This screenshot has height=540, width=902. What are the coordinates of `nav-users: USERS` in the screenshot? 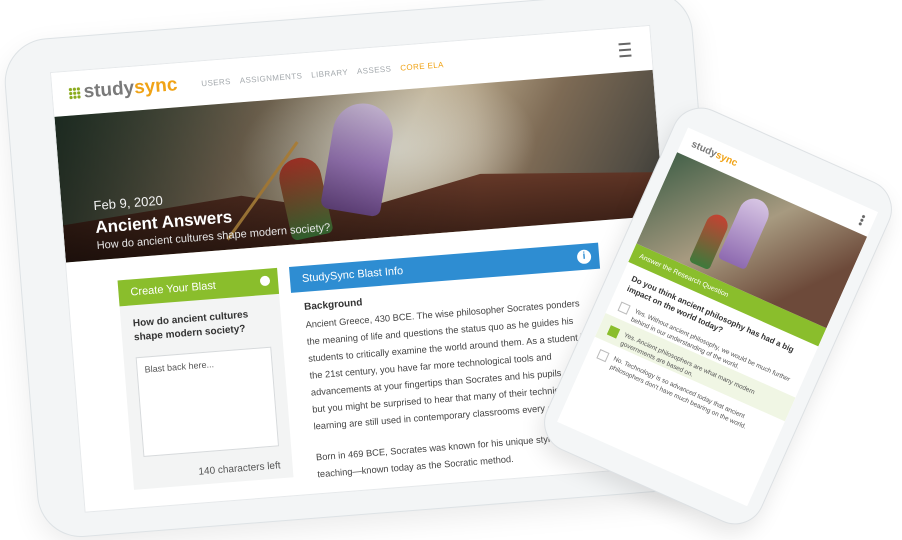 It's located at (216, 81).